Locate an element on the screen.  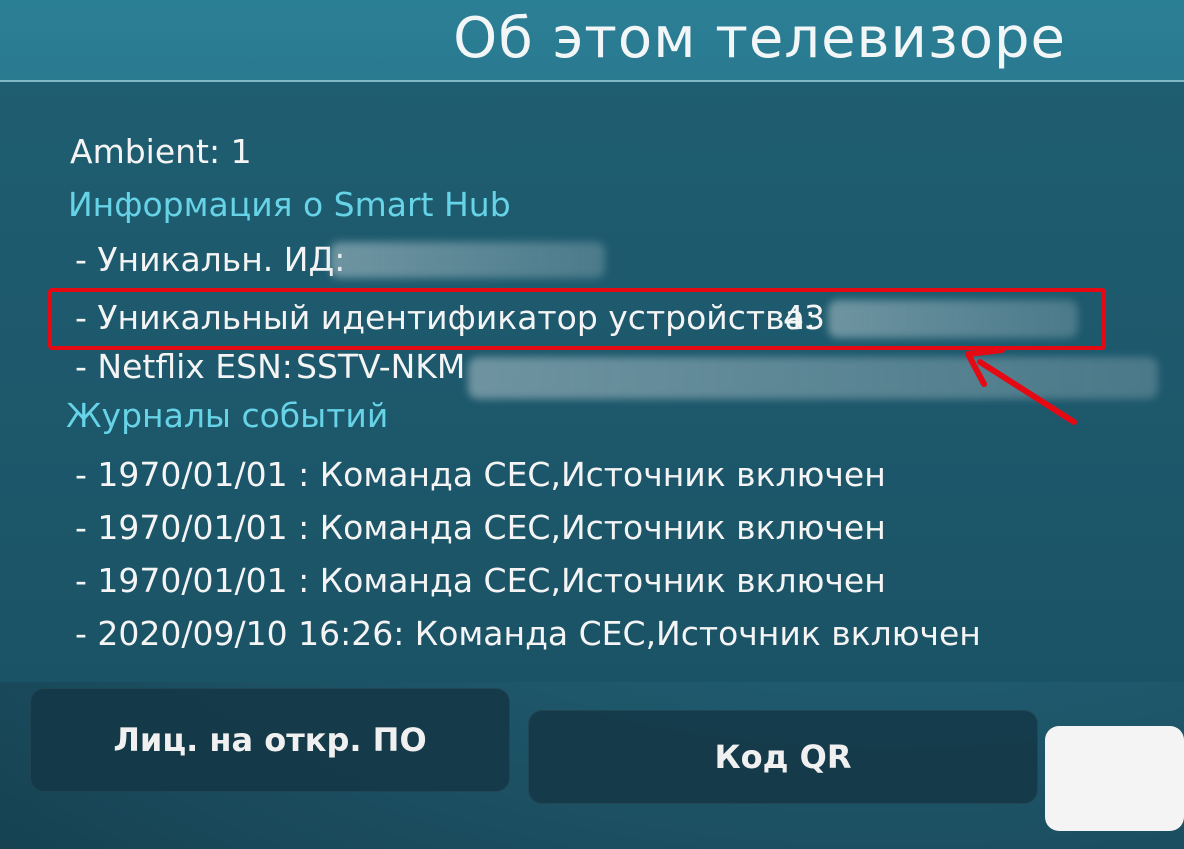
page-title: Об этом телевизоре is located at coordinates (759, 38).